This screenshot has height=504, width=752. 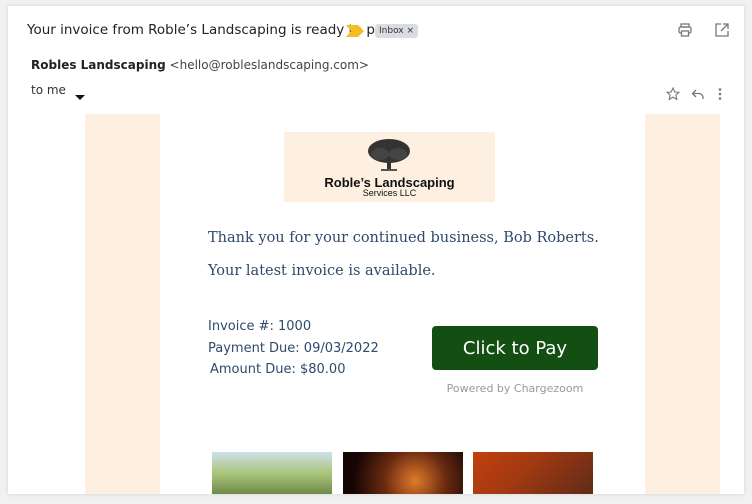 I want to click on sender-email: <hello@robleslandscaping.com>, so click(x=269, y=65).